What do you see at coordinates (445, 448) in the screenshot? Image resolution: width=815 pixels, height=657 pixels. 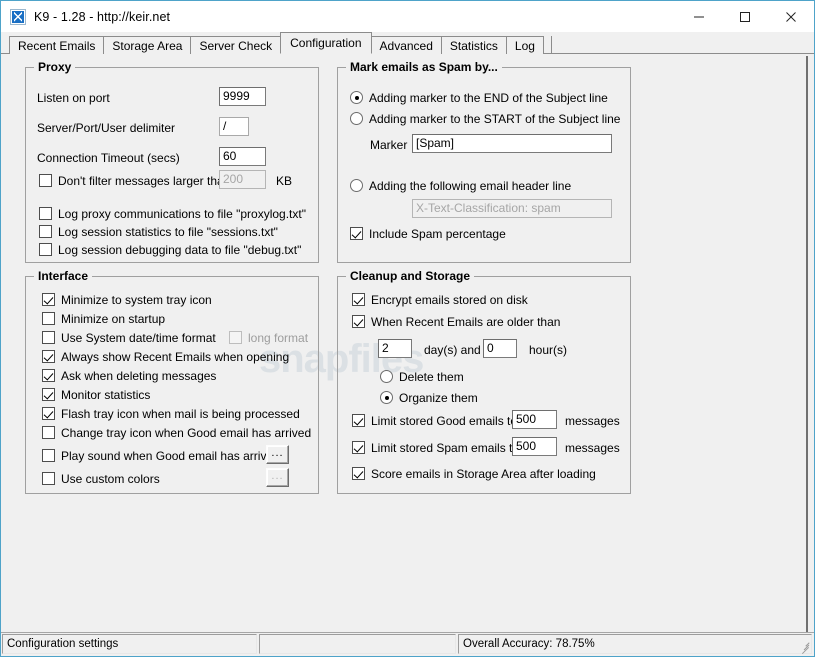 I see `limit-spam-label: Limit stored Spam emails to` at bounding box center [445, 448].